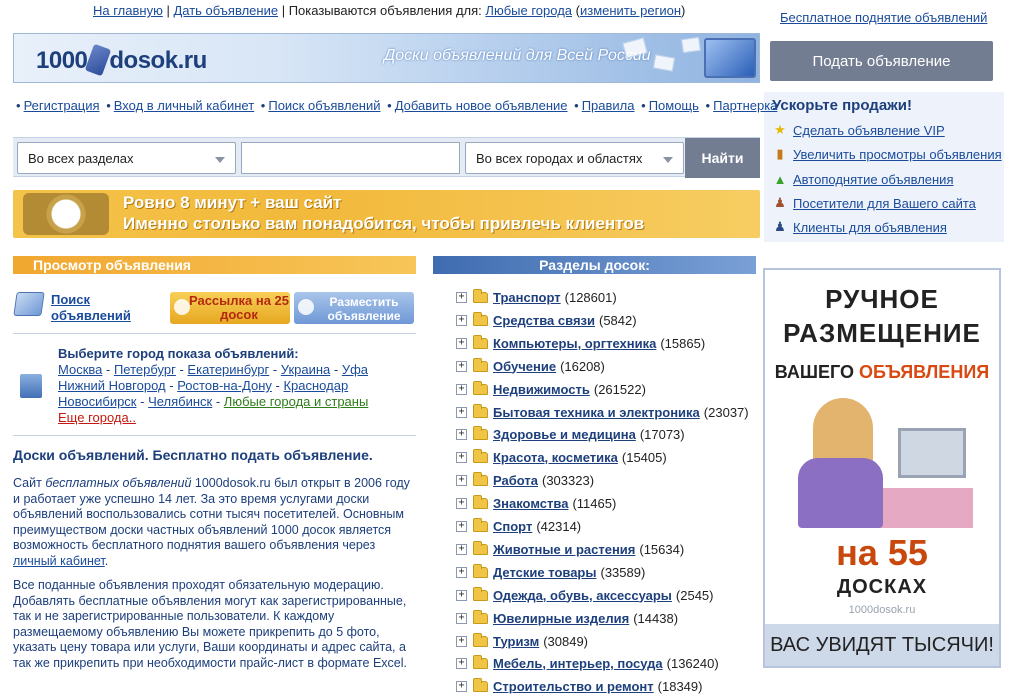 The height and width of the screenshot is (699, 1024). I want to click on category-row: + Одежда, обувь, аксессуары (2545), so click(584, 595).